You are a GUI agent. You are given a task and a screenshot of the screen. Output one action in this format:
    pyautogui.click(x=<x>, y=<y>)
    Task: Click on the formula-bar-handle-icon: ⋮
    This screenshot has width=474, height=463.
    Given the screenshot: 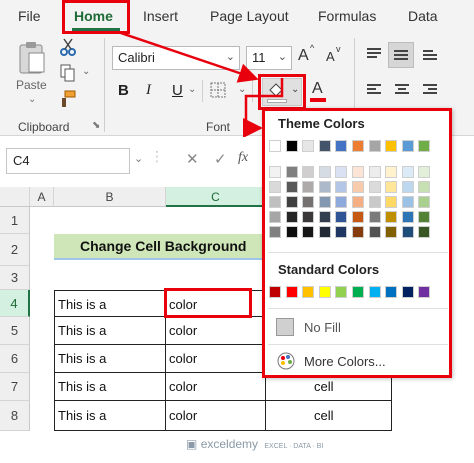 What is the action you would take?
    pyautogui.click(x=157, y=156)
    